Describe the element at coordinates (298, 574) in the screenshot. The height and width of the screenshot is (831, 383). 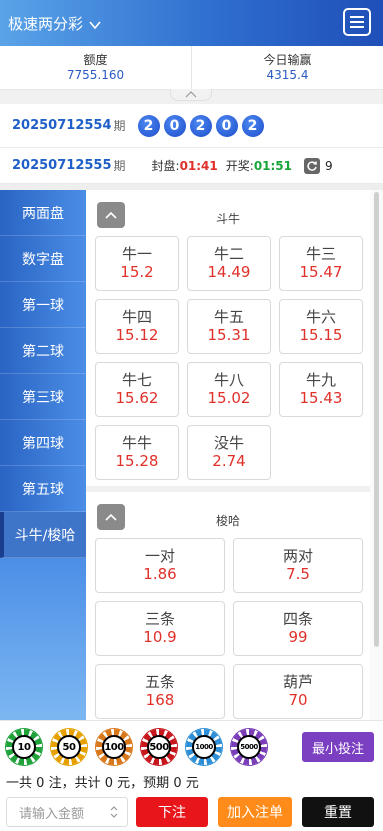
I see `option-odds: 7.5` at that location.